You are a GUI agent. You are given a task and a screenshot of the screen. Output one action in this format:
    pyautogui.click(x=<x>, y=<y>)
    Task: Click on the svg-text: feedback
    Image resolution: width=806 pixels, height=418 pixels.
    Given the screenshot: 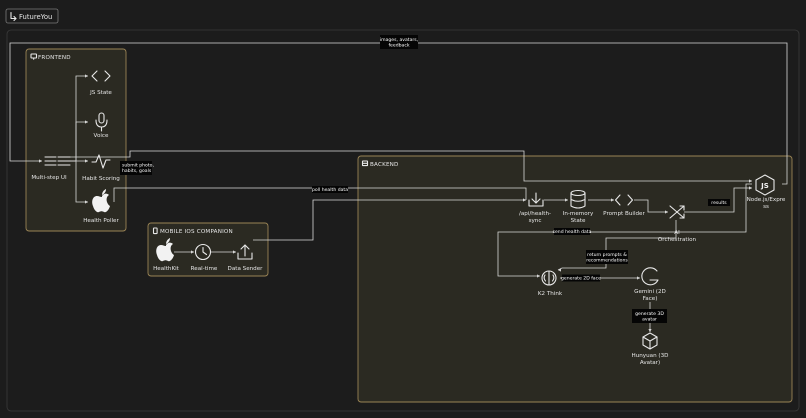 What is the action you would take?
    pyautogui.click(x=398, y=46)
    